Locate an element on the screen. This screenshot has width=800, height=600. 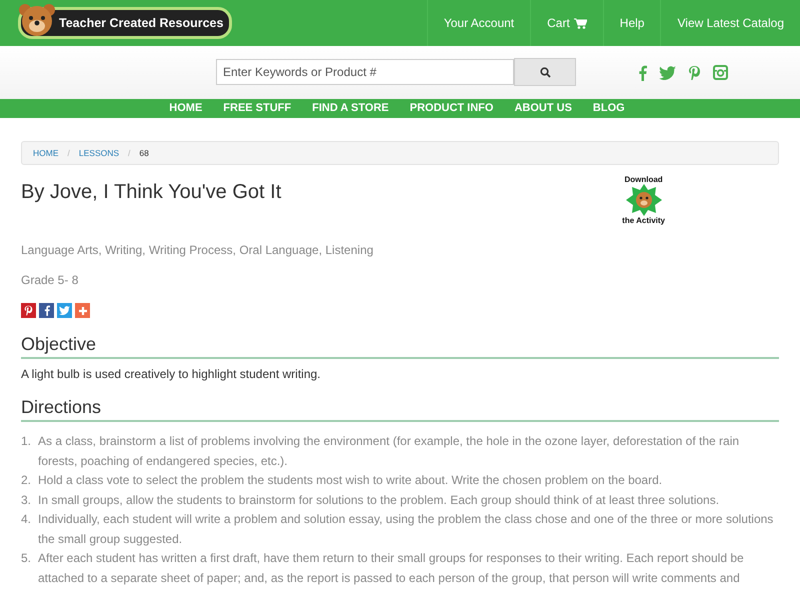
section-heading: Directions is located at coordinates (400, 409).